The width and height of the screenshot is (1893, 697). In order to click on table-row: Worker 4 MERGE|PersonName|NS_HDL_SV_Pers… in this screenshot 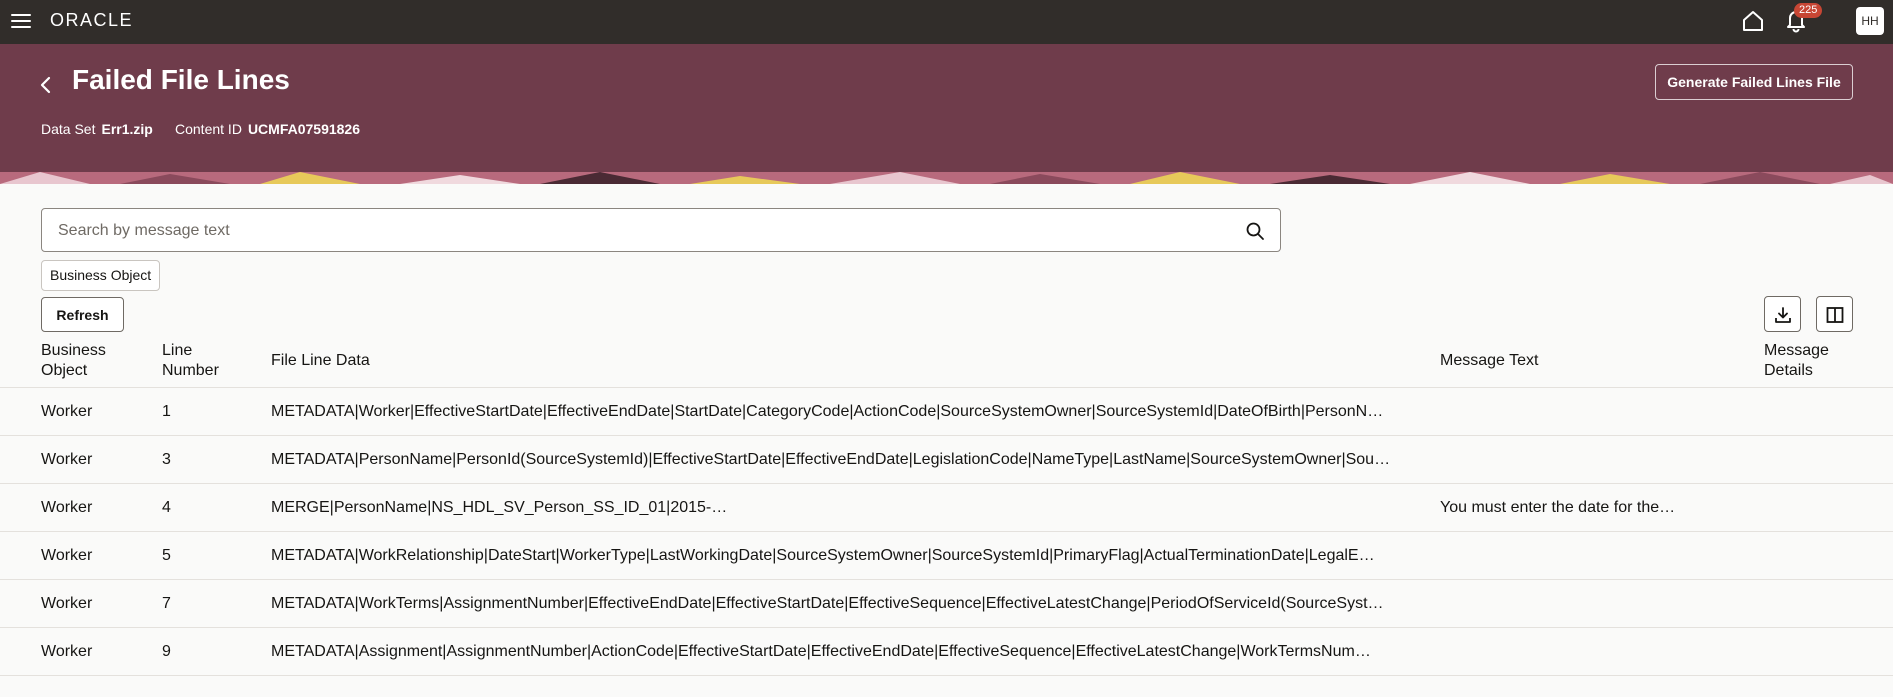, I will do `click(946, 508)`.